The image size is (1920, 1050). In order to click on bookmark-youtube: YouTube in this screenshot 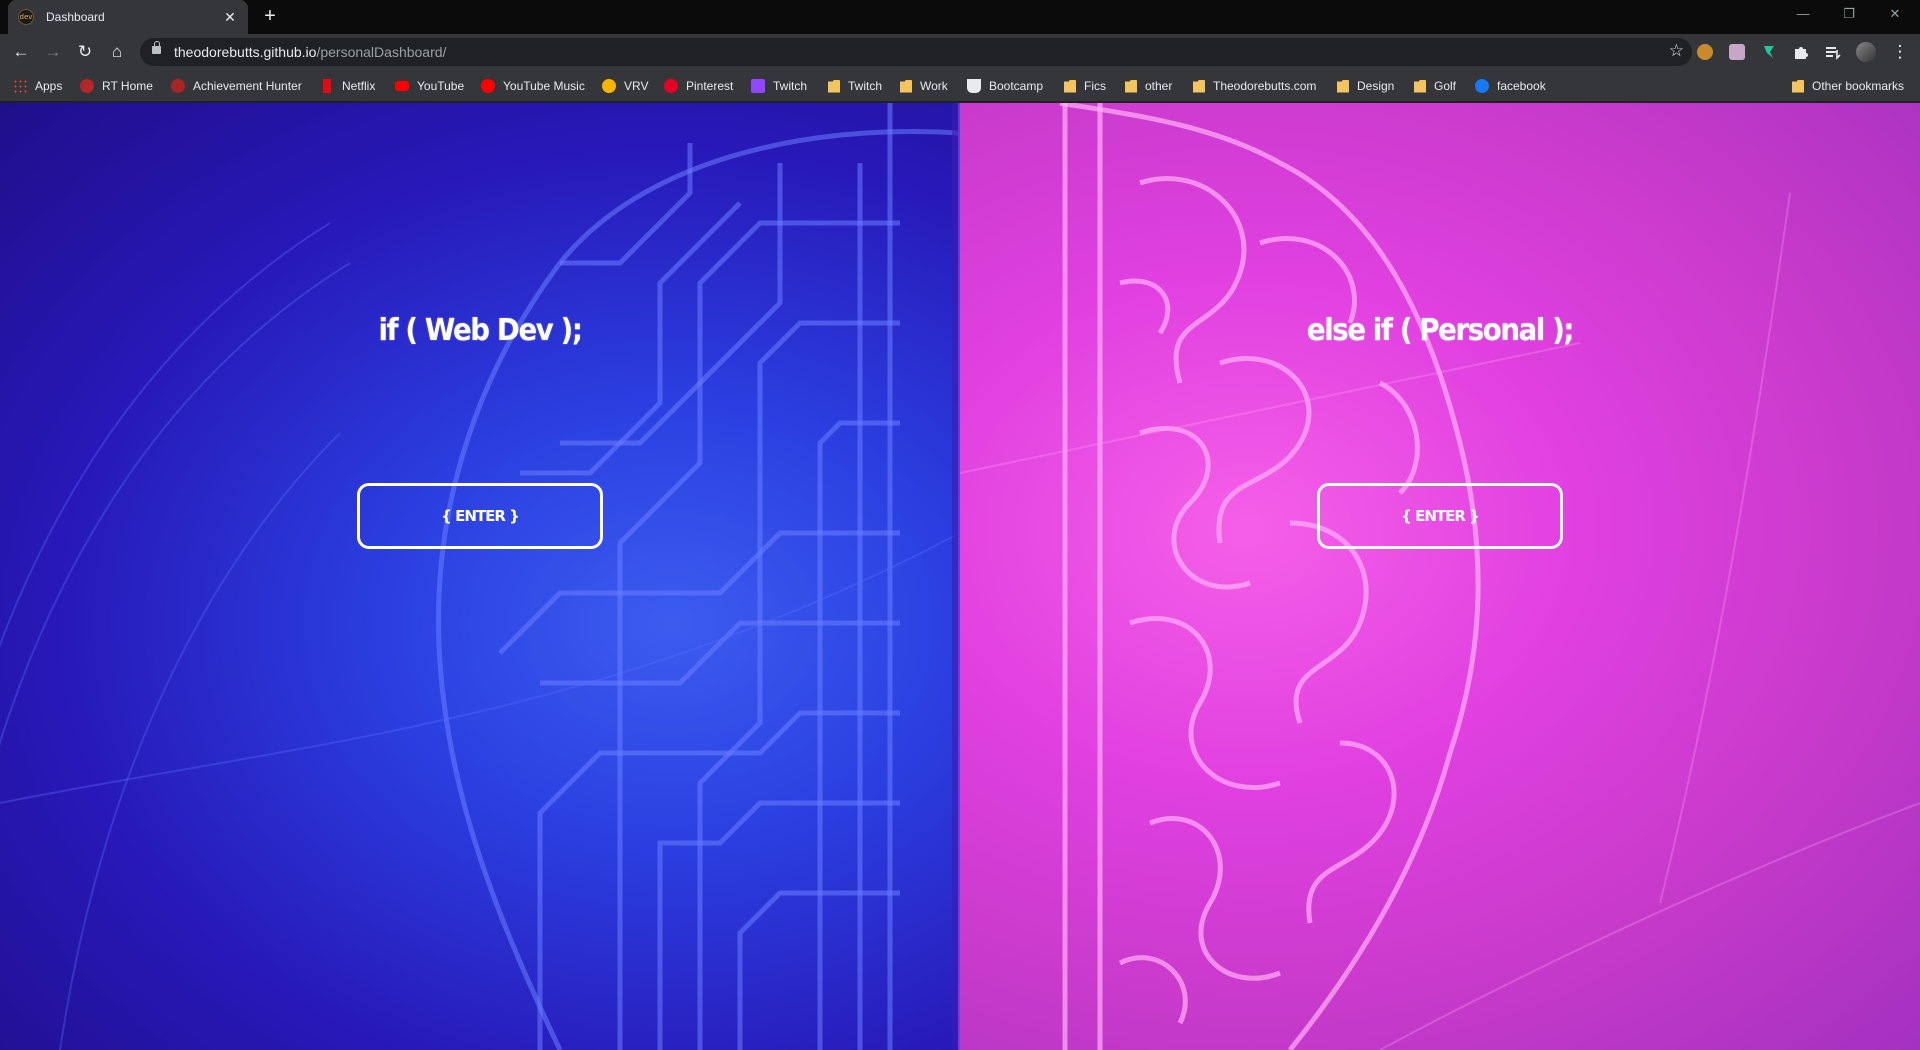, I will do `click(429, 86)`.